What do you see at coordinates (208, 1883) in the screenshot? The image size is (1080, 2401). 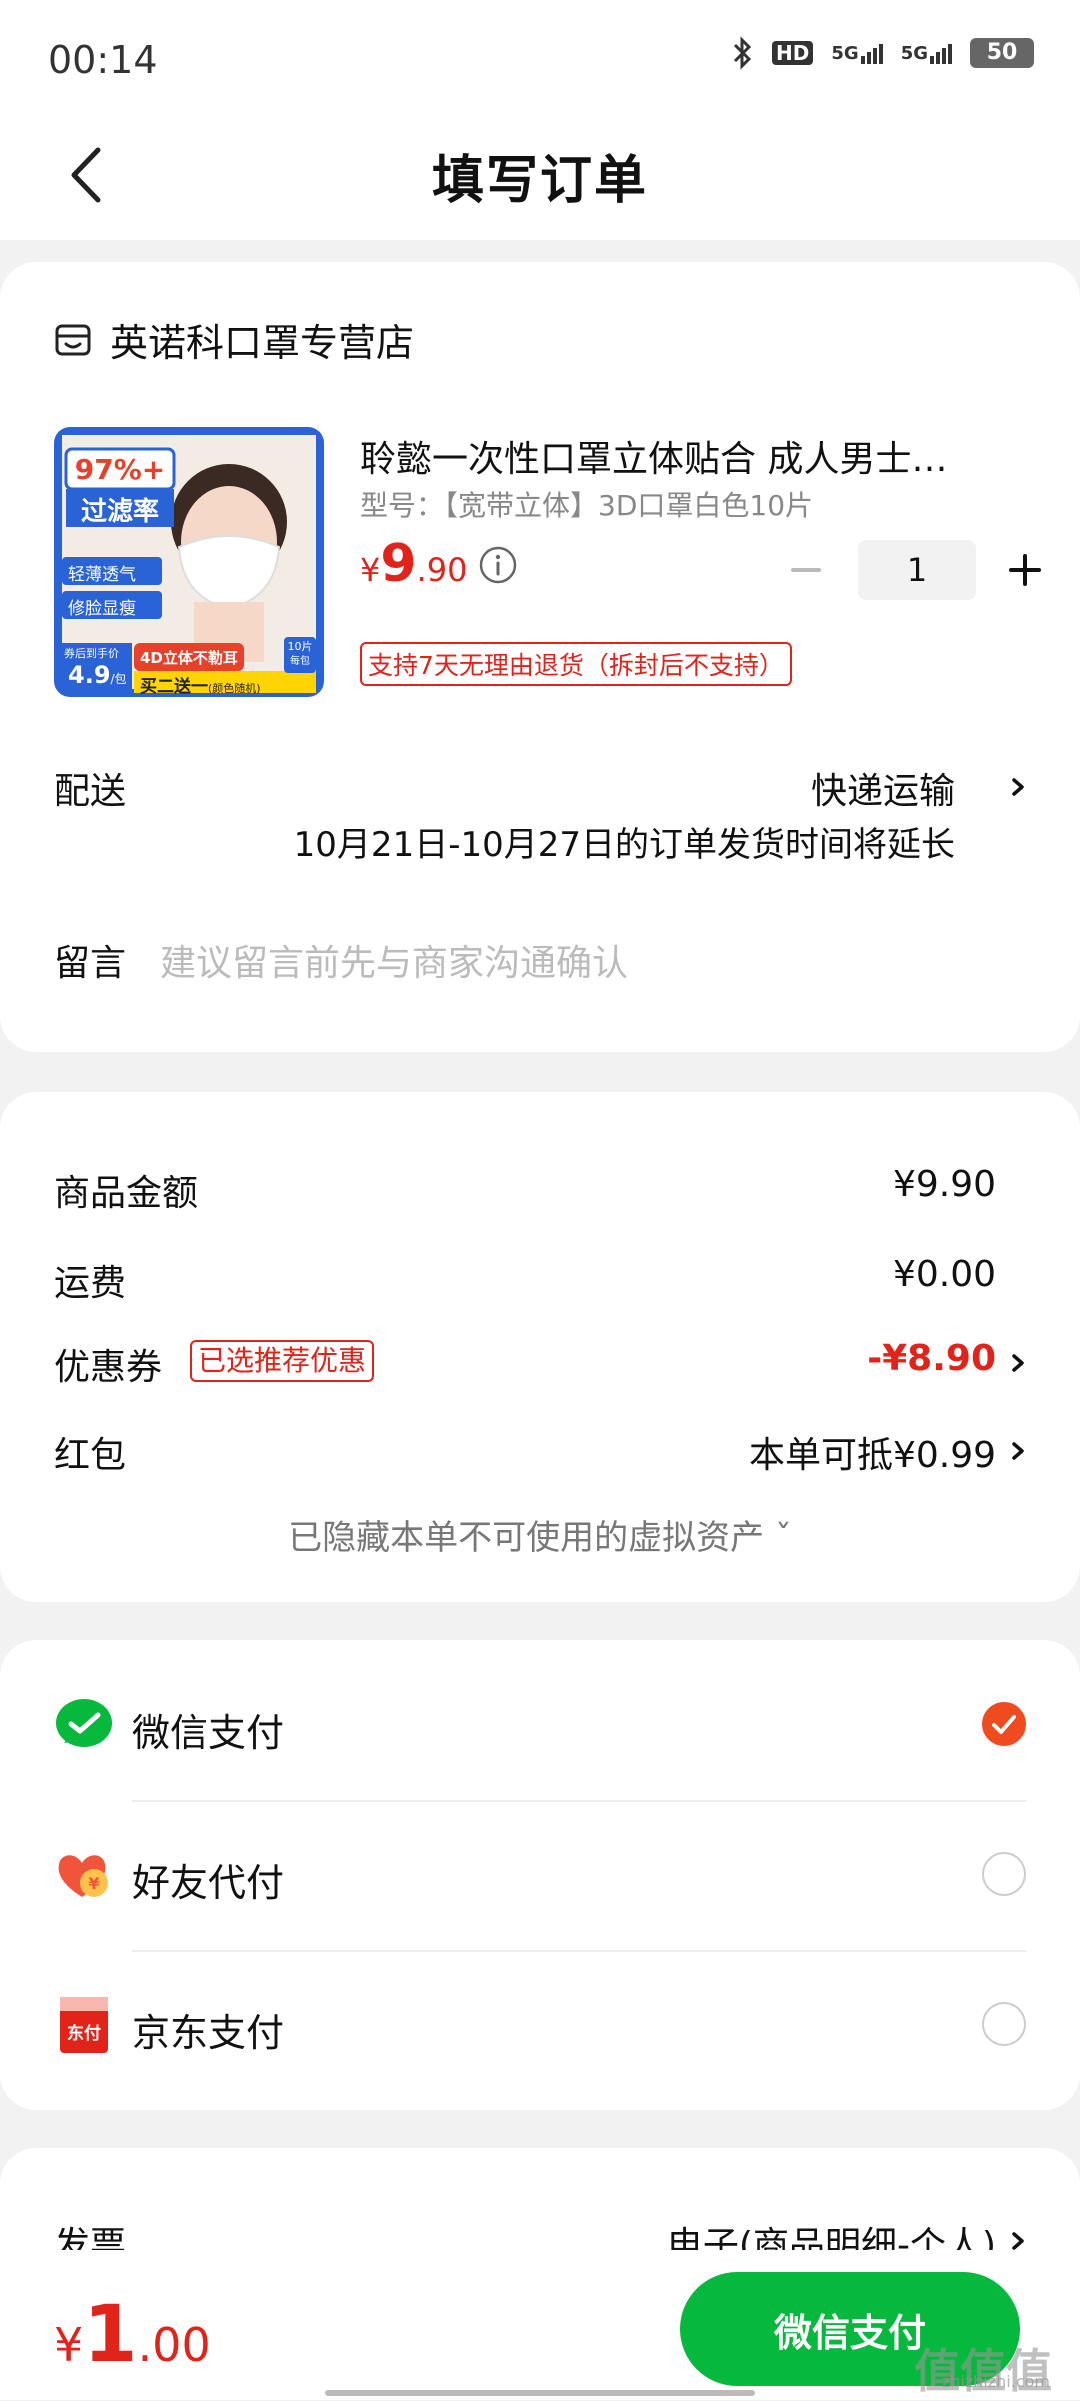 I see `payment-label-friend: 好友代付` at bounding box center [208, 1883].